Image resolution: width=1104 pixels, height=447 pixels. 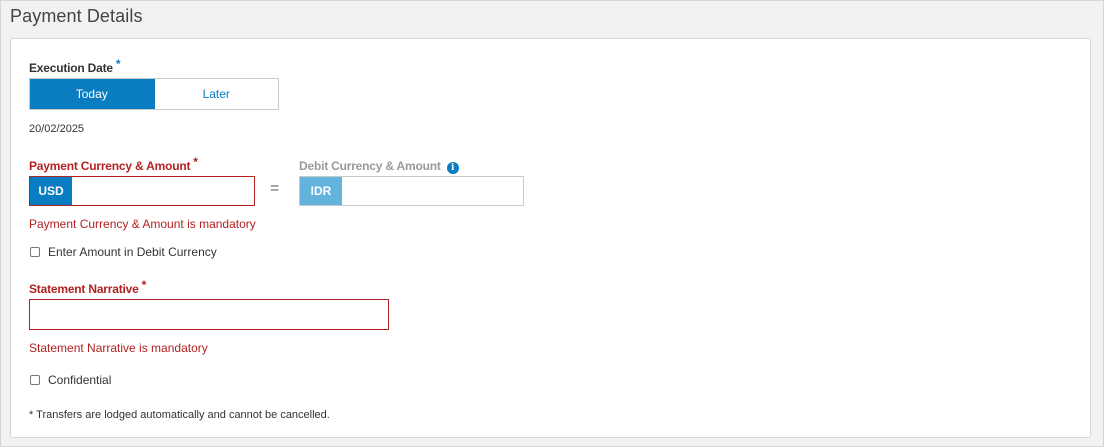 I want to click on payment-amount-field: USD, so click(x=142, y=191).